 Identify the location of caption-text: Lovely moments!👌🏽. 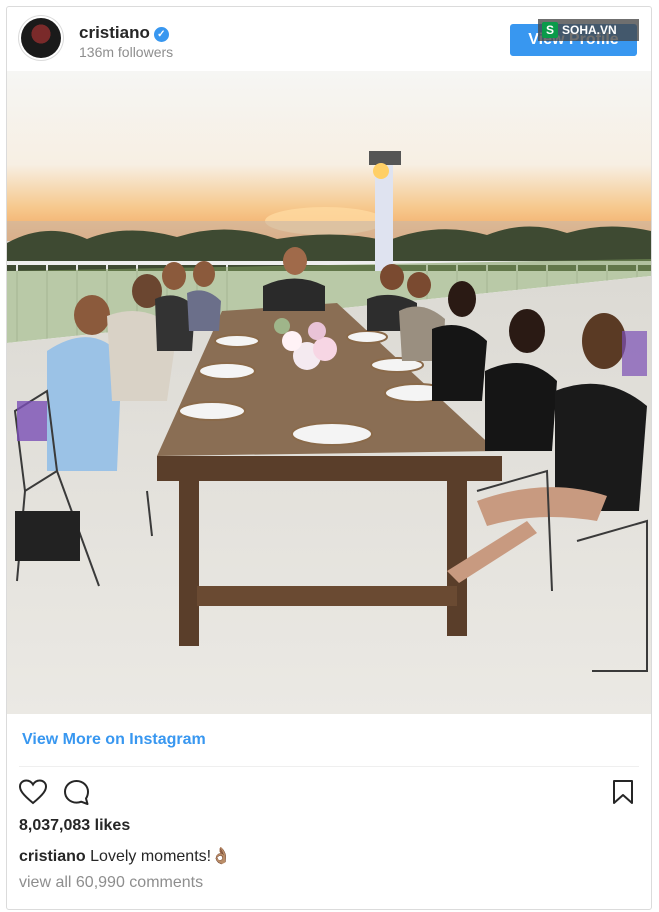
(160, 856).